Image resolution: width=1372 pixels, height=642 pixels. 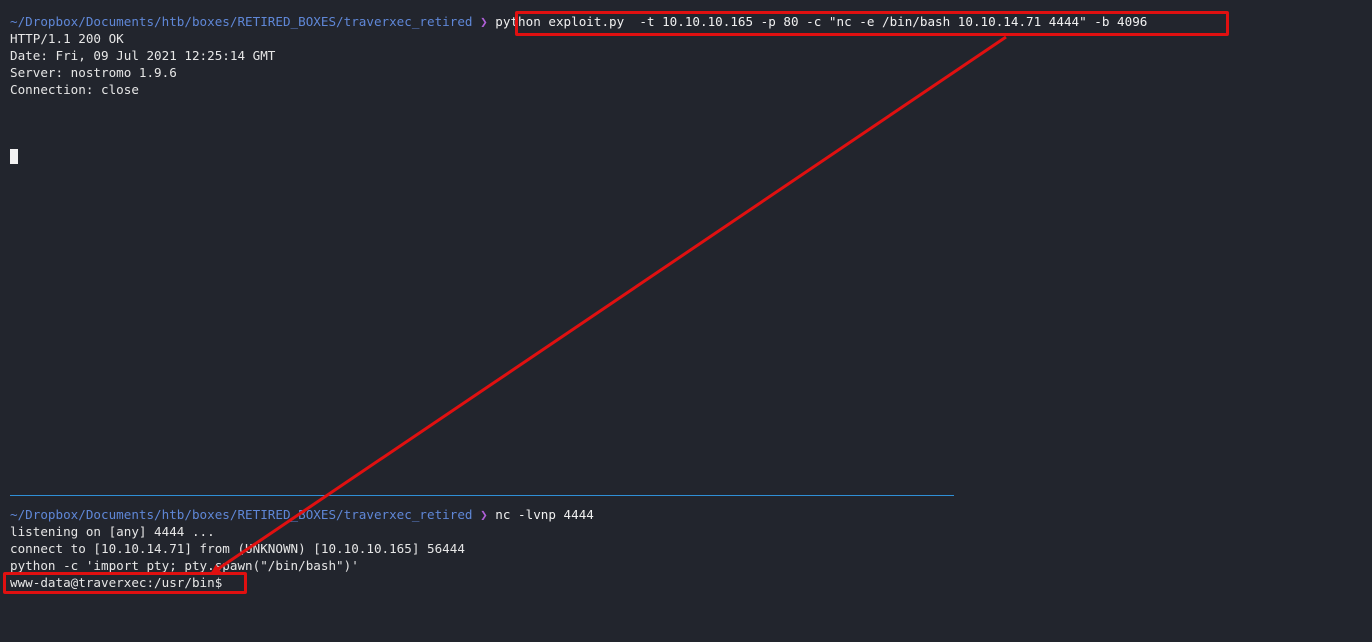 What do you see at coordinates (125, 583) in the screenshot?
I see `shell-highlight-box` at bounding box center [125, 583].